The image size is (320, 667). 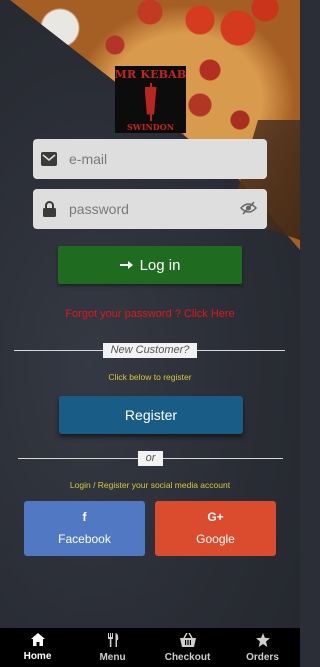 I want to click on nav-item-home: Home, so click(x=38, y=647).